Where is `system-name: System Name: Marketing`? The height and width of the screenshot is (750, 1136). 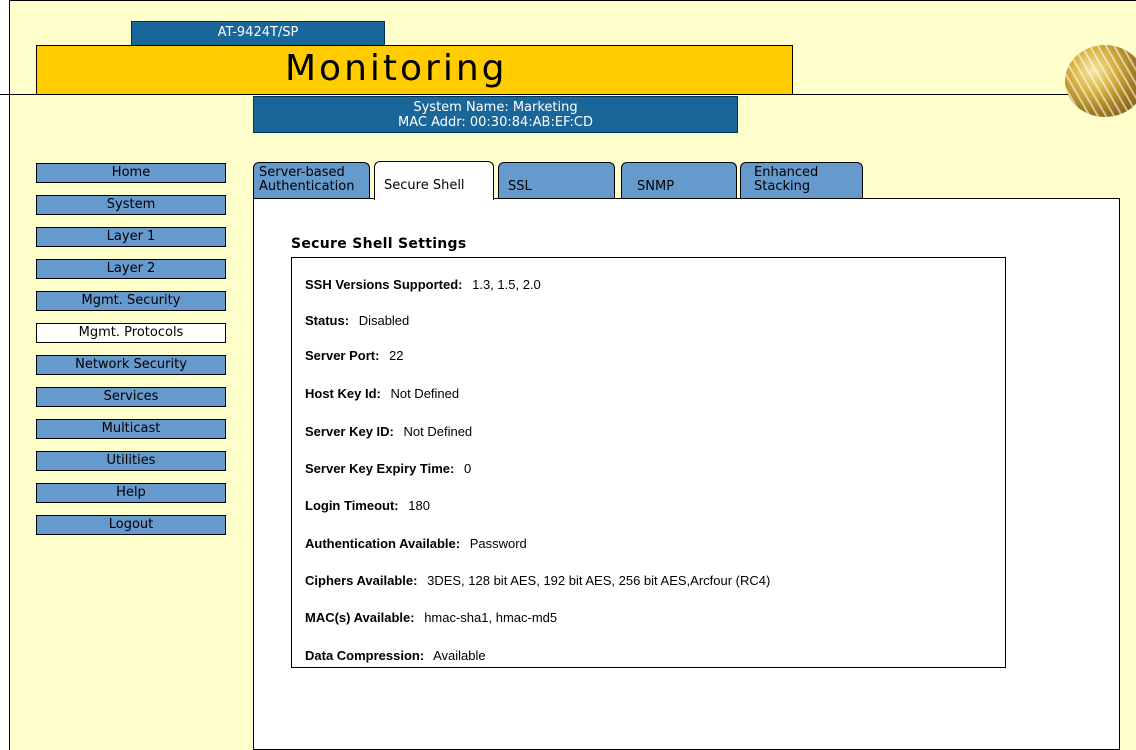
system-name: System Name: Marketing is located at coordinates (495, 107).